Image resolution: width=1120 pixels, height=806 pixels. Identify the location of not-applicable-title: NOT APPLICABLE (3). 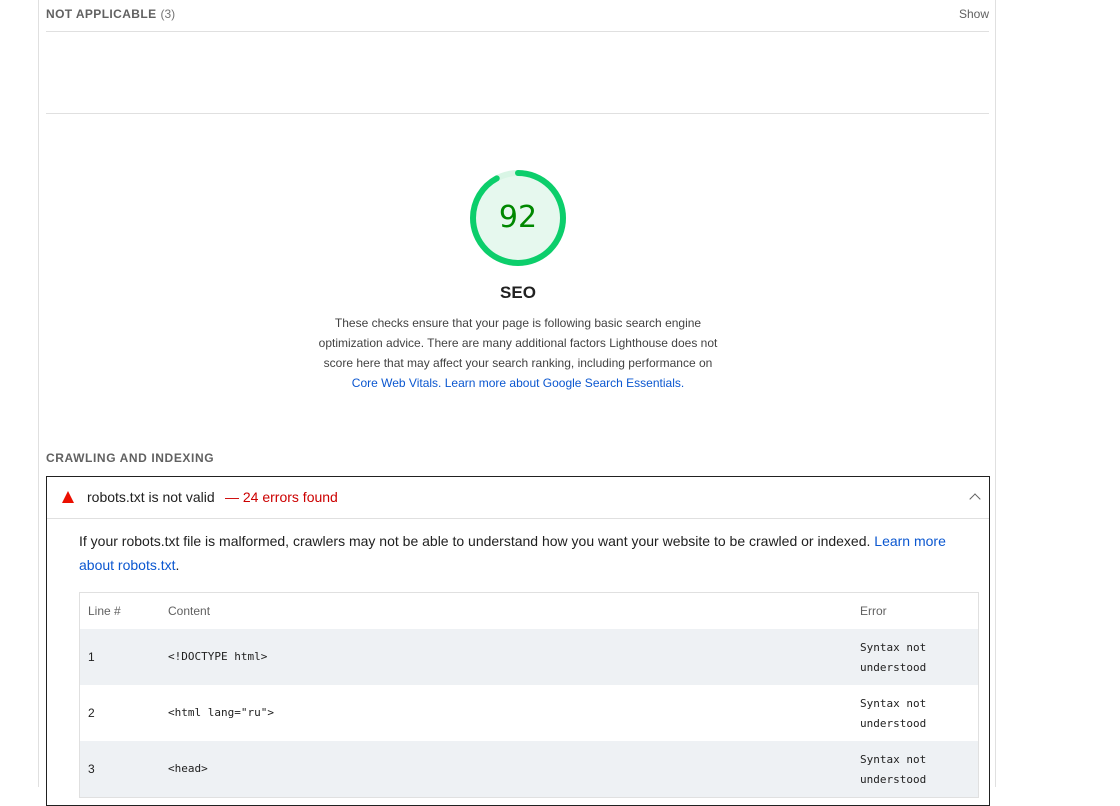
(110, 14).